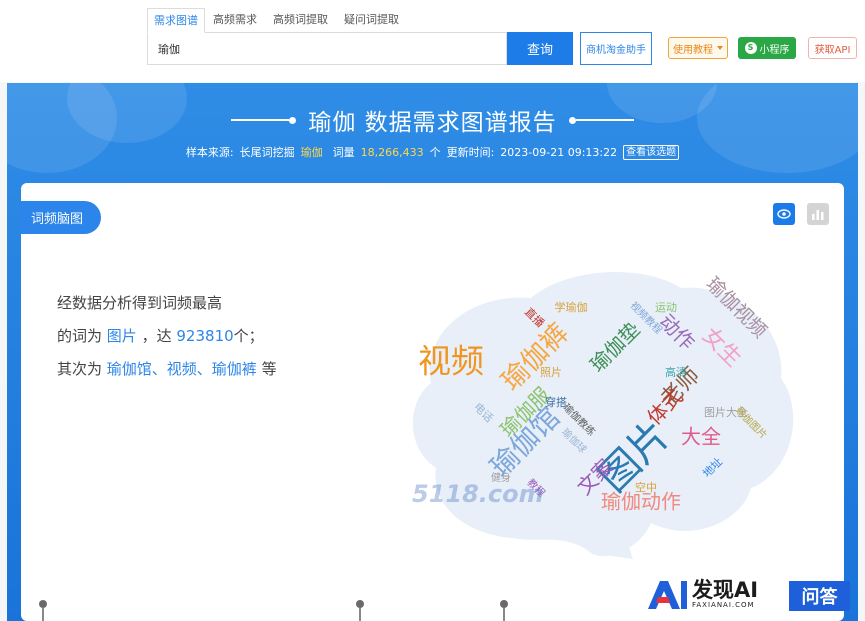  What do you see at coordinates (121, 336) in the screenshot?
I see `top-word: 图片` at bounding box center [121, 336].